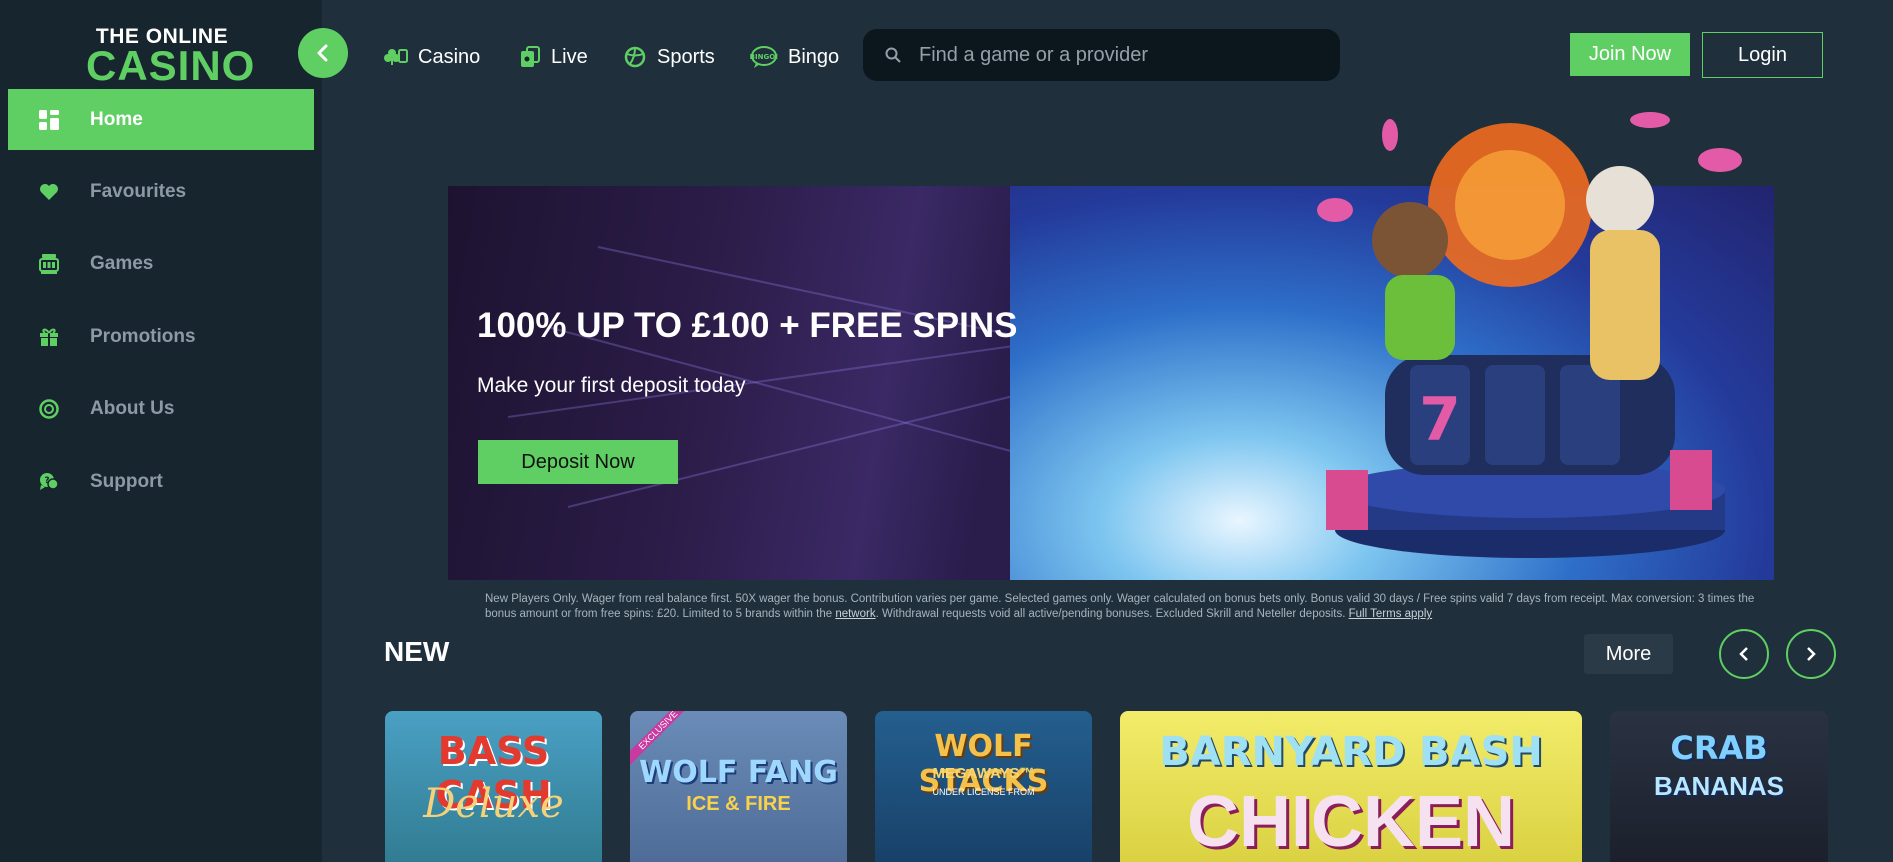  I want to click on join-now-button: Join Now, so click(1630, 54).